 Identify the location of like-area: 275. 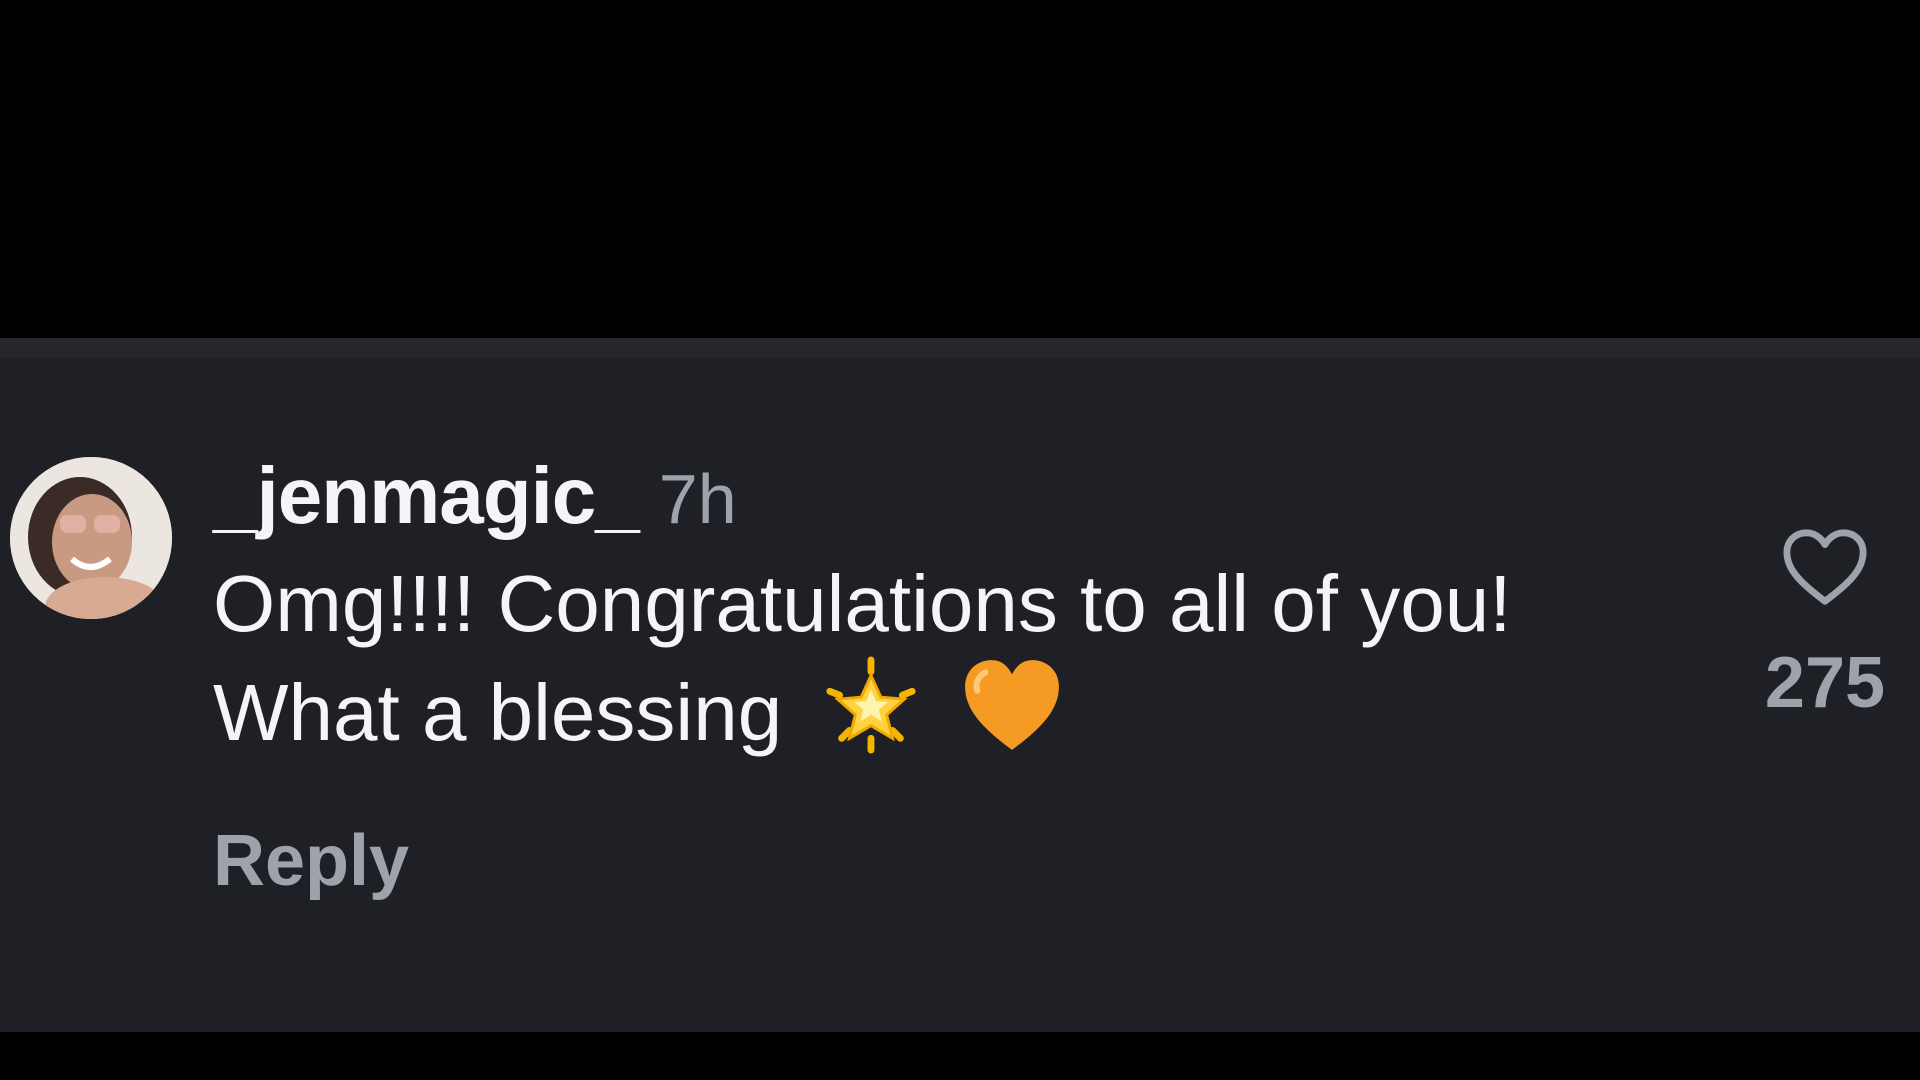
(1825, 626).